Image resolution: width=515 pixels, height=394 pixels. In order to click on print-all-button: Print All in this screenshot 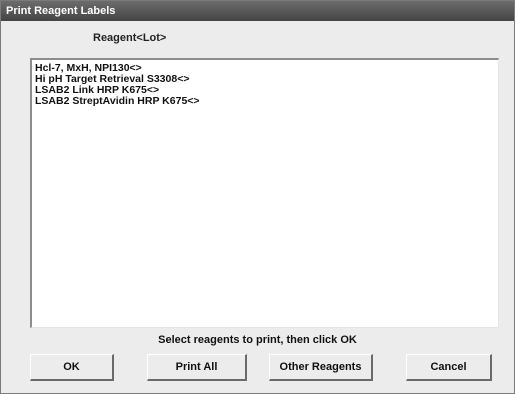, I will do `click(197, 367)`.